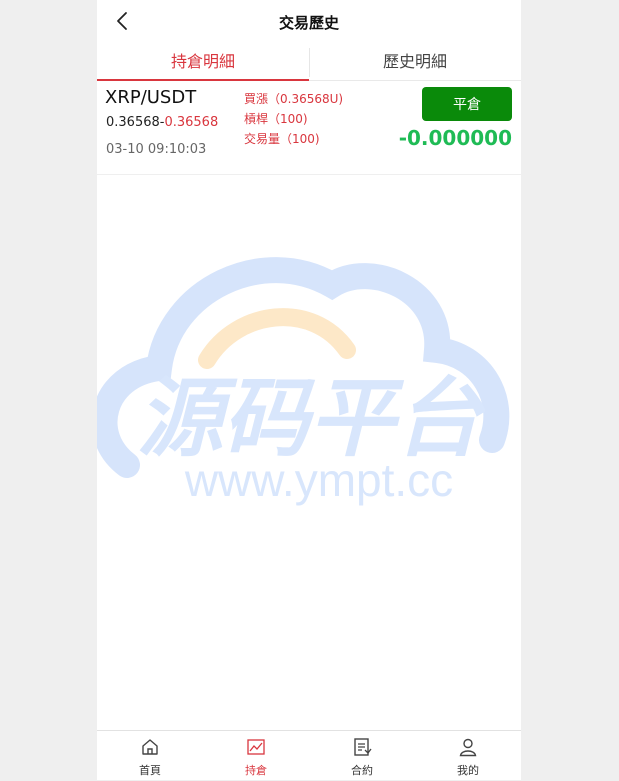 The image size is (619, 781). Describe the element at coordinates (256, 747) in the screenshot. I see `chart-icon` at that location.